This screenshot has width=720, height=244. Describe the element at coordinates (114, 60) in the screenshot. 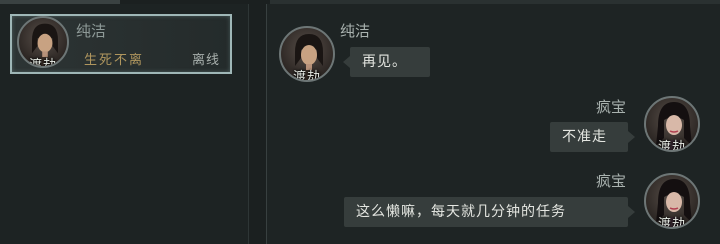

I see `contact-motto: 生死不离` at that location.